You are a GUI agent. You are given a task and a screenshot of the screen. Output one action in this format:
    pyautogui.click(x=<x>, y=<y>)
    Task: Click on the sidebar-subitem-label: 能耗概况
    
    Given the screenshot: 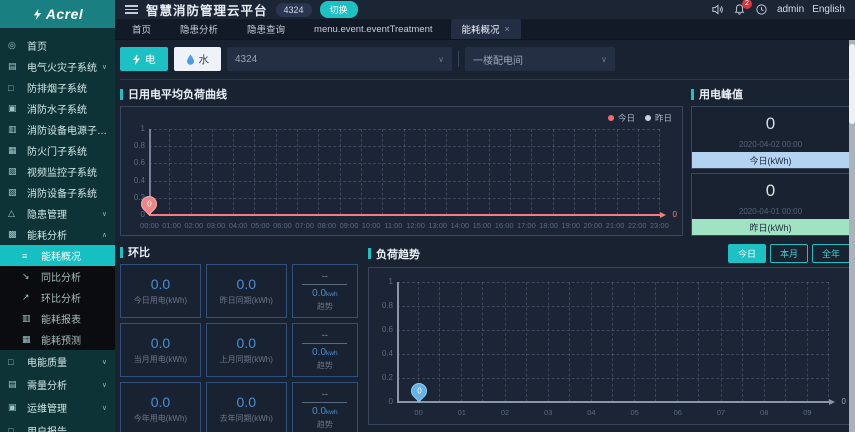 What is the action you would take?
    pyautogui.click(x=61, y=257)
    